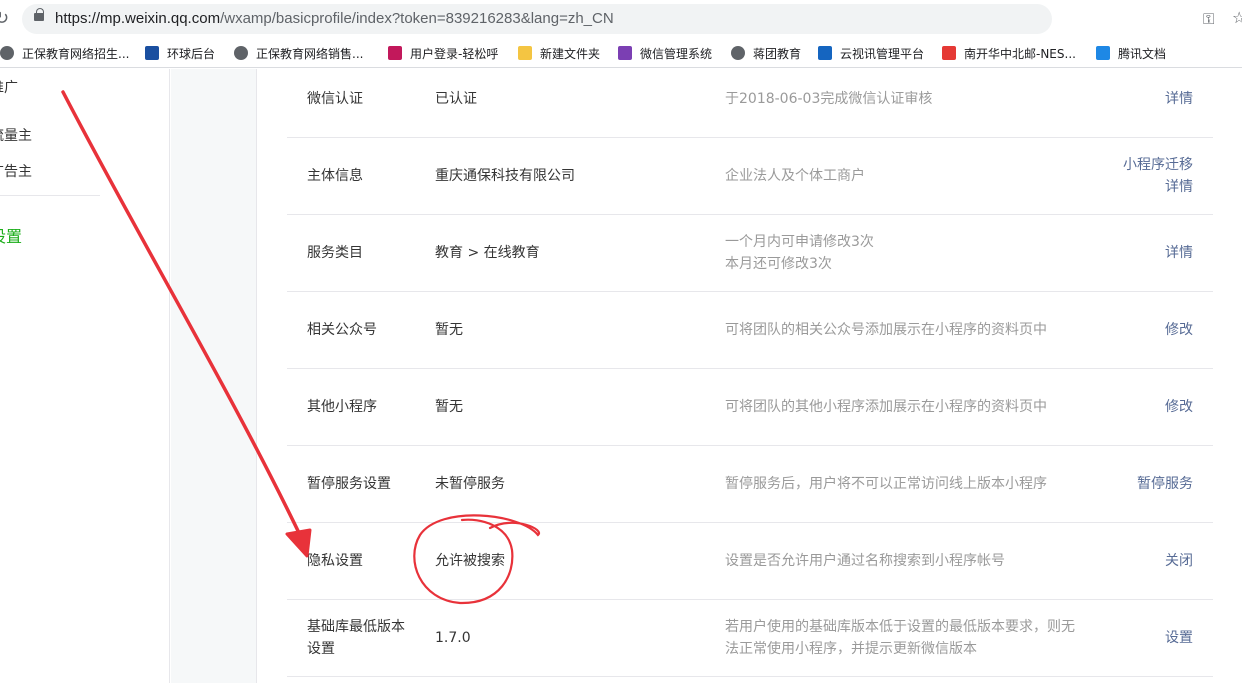 The width and height of the screenshot is (1242, 683). I want to click on settings-row-other-miniprograms: 其他小程序 暂无 可将团队的其他小程序添加展示在小程序的资料页中 修改, so click(750, 407).